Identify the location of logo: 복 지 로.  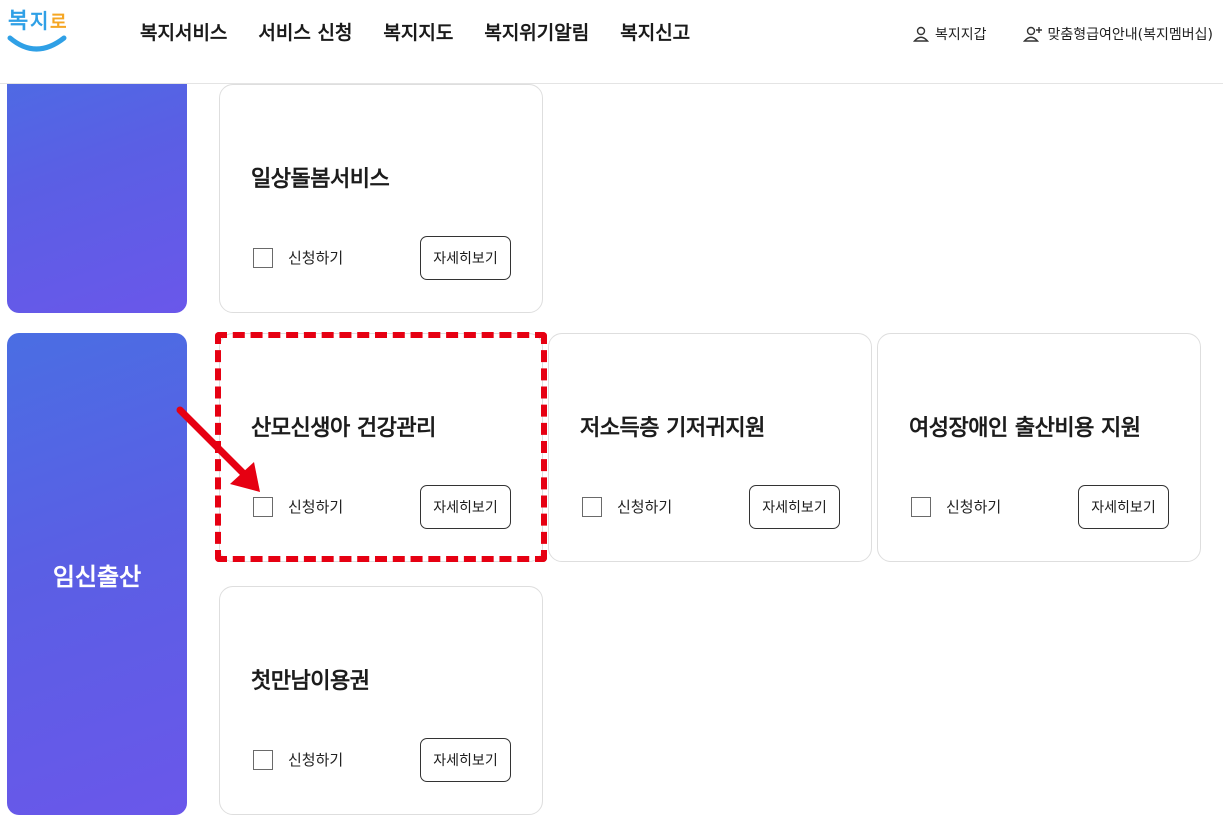
(37, 29).